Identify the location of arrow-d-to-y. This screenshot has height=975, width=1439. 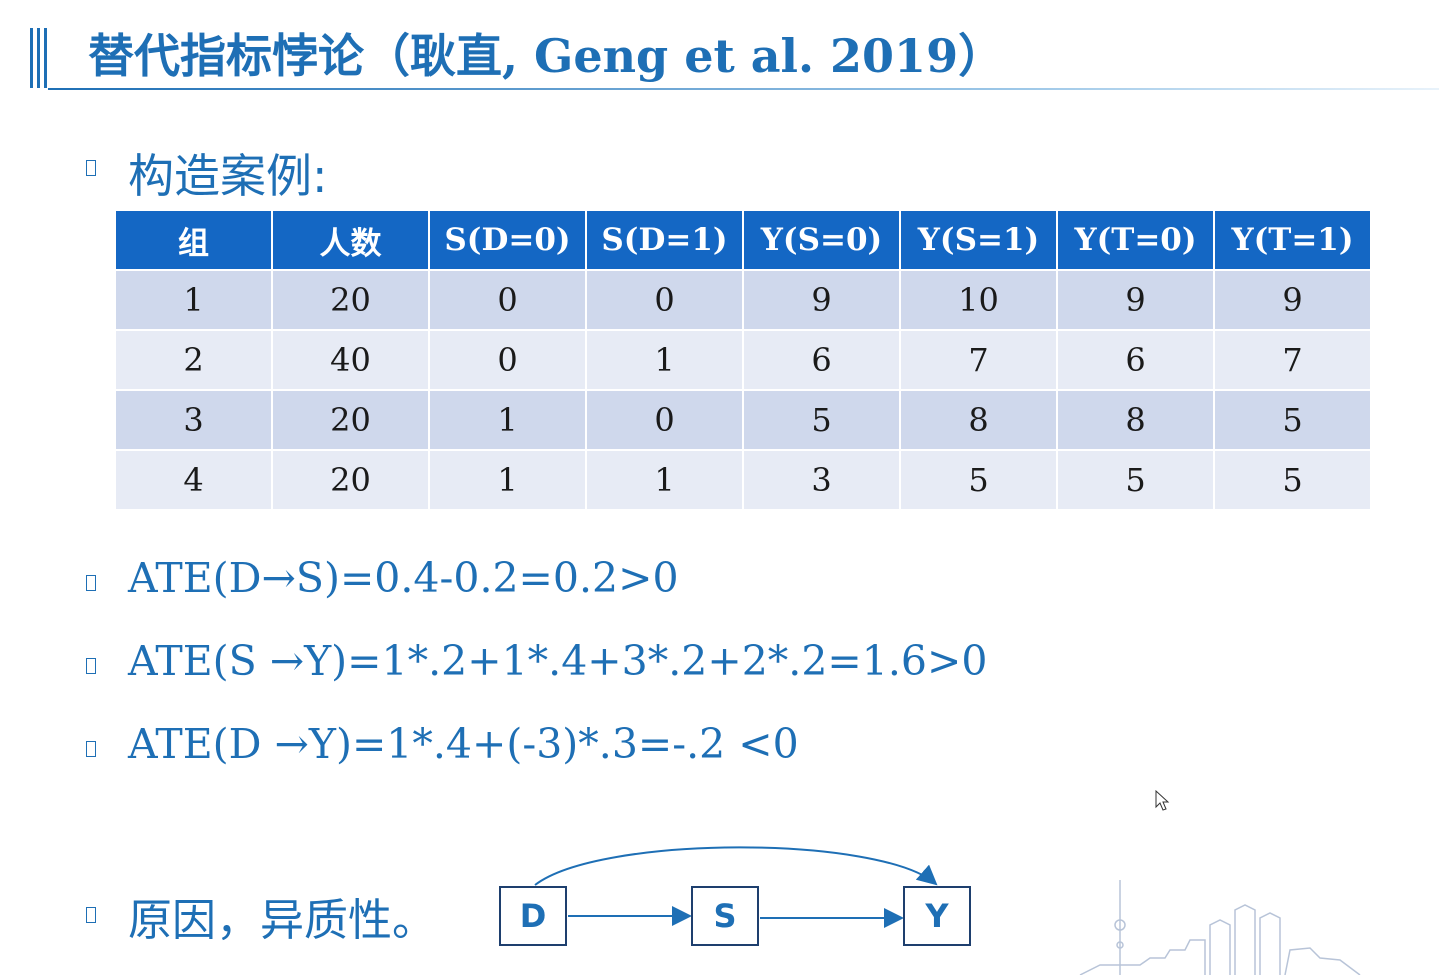
(736, 866).